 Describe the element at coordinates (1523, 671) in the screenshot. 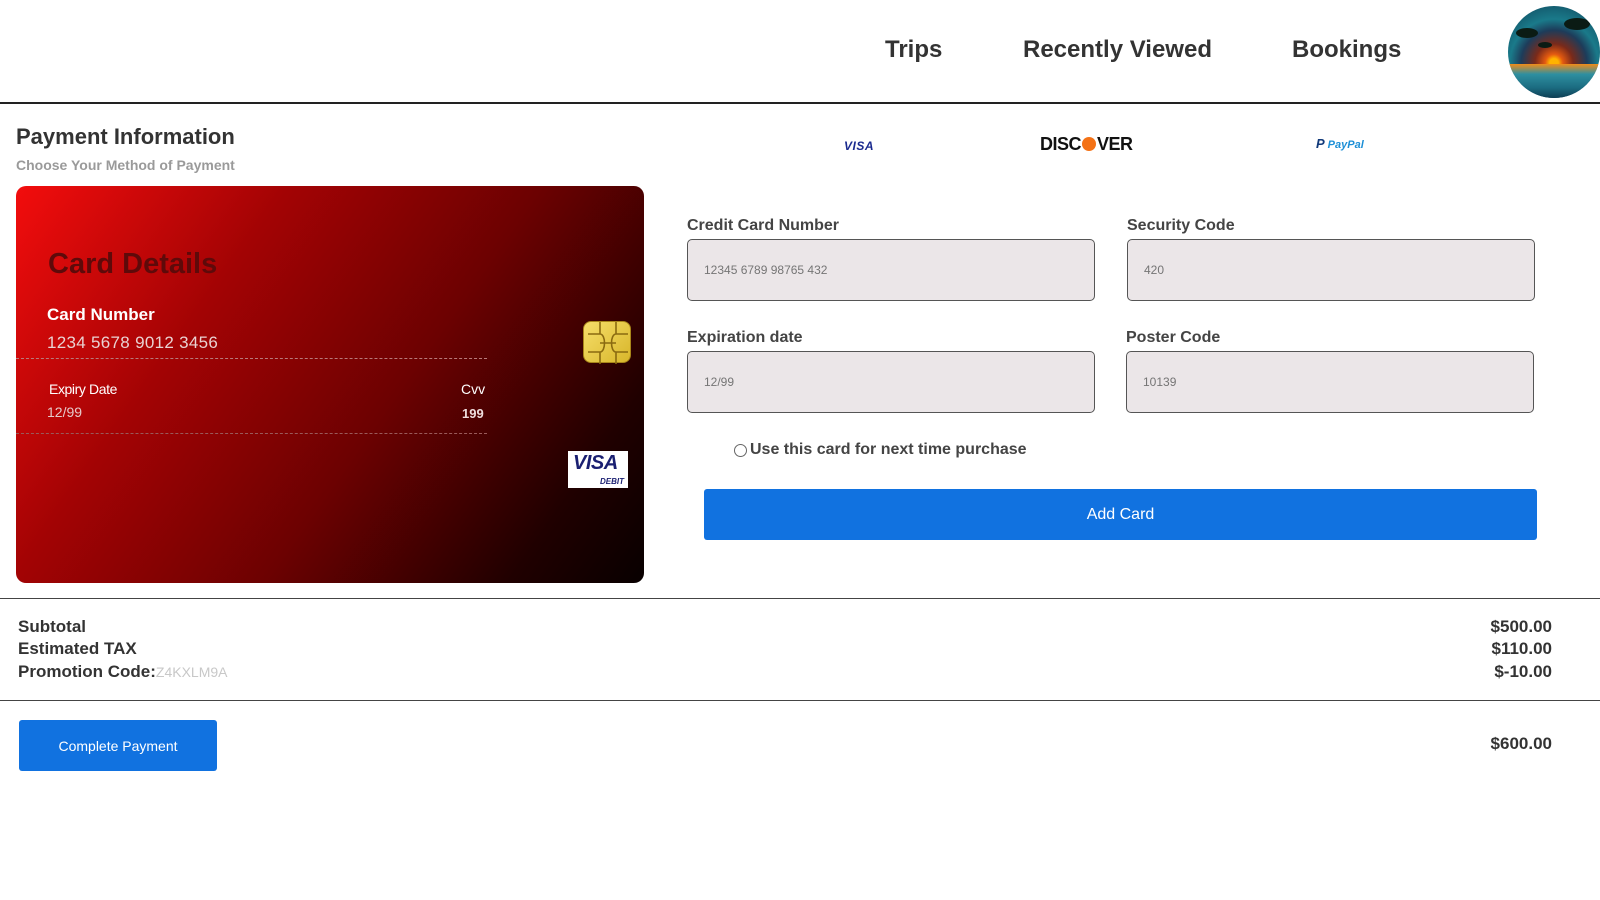

I see `promo-value: $-10.00` at that location.